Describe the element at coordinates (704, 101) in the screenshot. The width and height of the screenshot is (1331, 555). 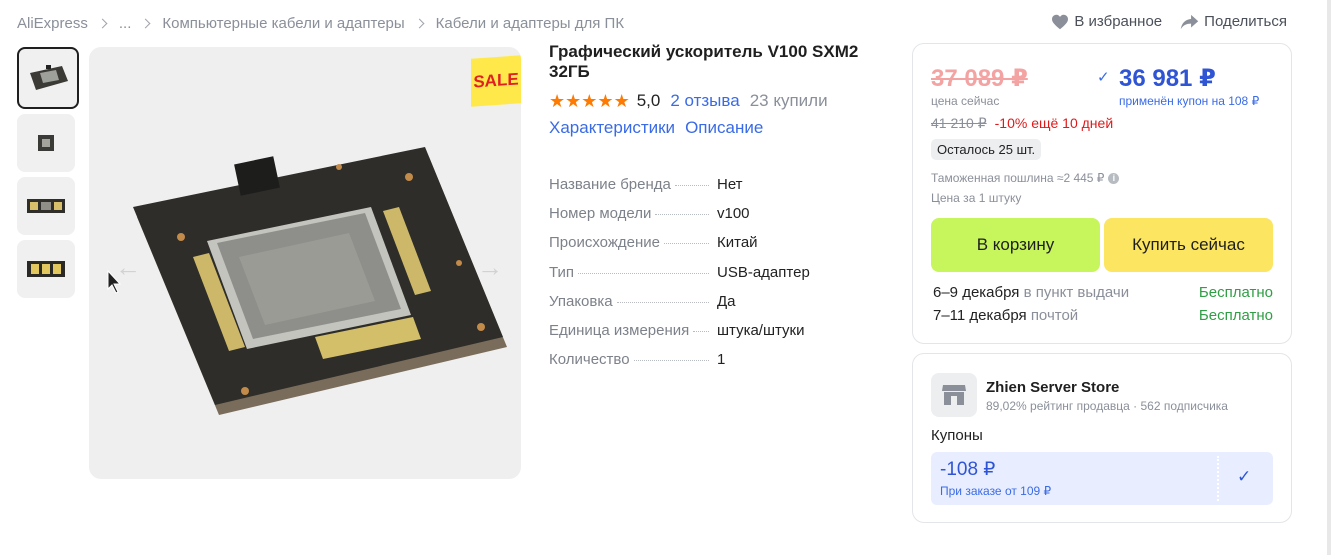
I see `reviews-link: 2 отзыва` at that location.